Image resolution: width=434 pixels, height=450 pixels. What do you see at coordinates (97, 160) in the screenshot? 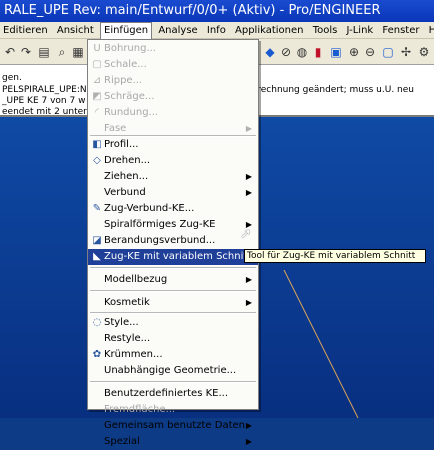
I see `revolve-icon: ◇` at bounding box center [97, 160].